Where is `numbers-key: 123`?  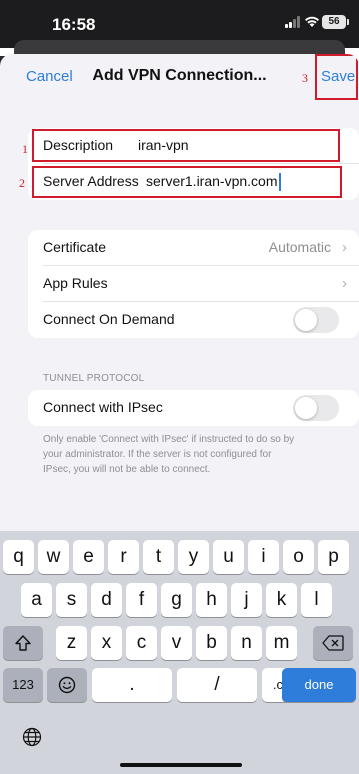 numbers-key: 123 is located at coordinates (23, 685).